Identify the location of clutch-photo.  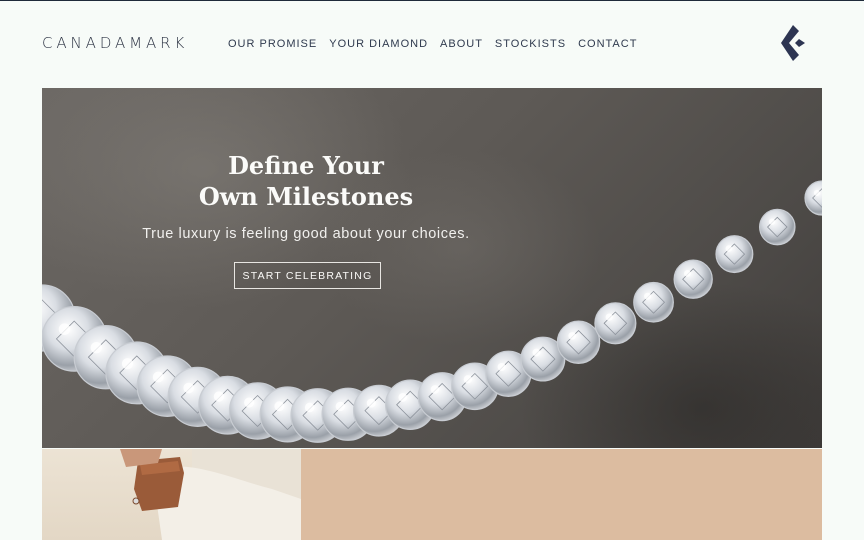
(171, 494).